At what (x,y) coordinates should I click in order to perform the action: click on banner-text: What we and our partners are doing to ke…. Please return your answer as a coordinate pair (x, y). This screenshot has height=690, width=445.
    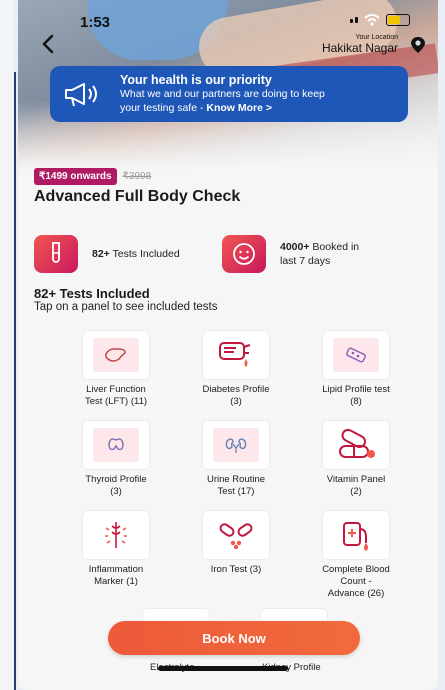
    Looking at the image, I should click on (222, 94).